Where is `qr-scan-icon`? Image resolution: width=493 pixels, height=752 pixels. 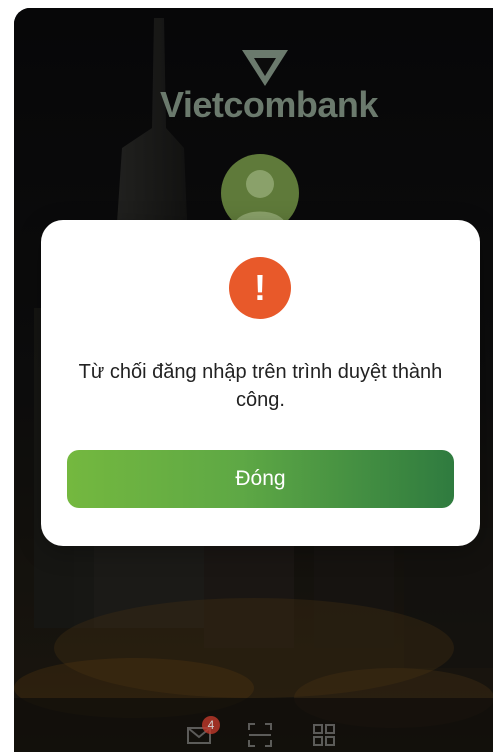
qr-scan-icon is located at coordinates (260, 735).